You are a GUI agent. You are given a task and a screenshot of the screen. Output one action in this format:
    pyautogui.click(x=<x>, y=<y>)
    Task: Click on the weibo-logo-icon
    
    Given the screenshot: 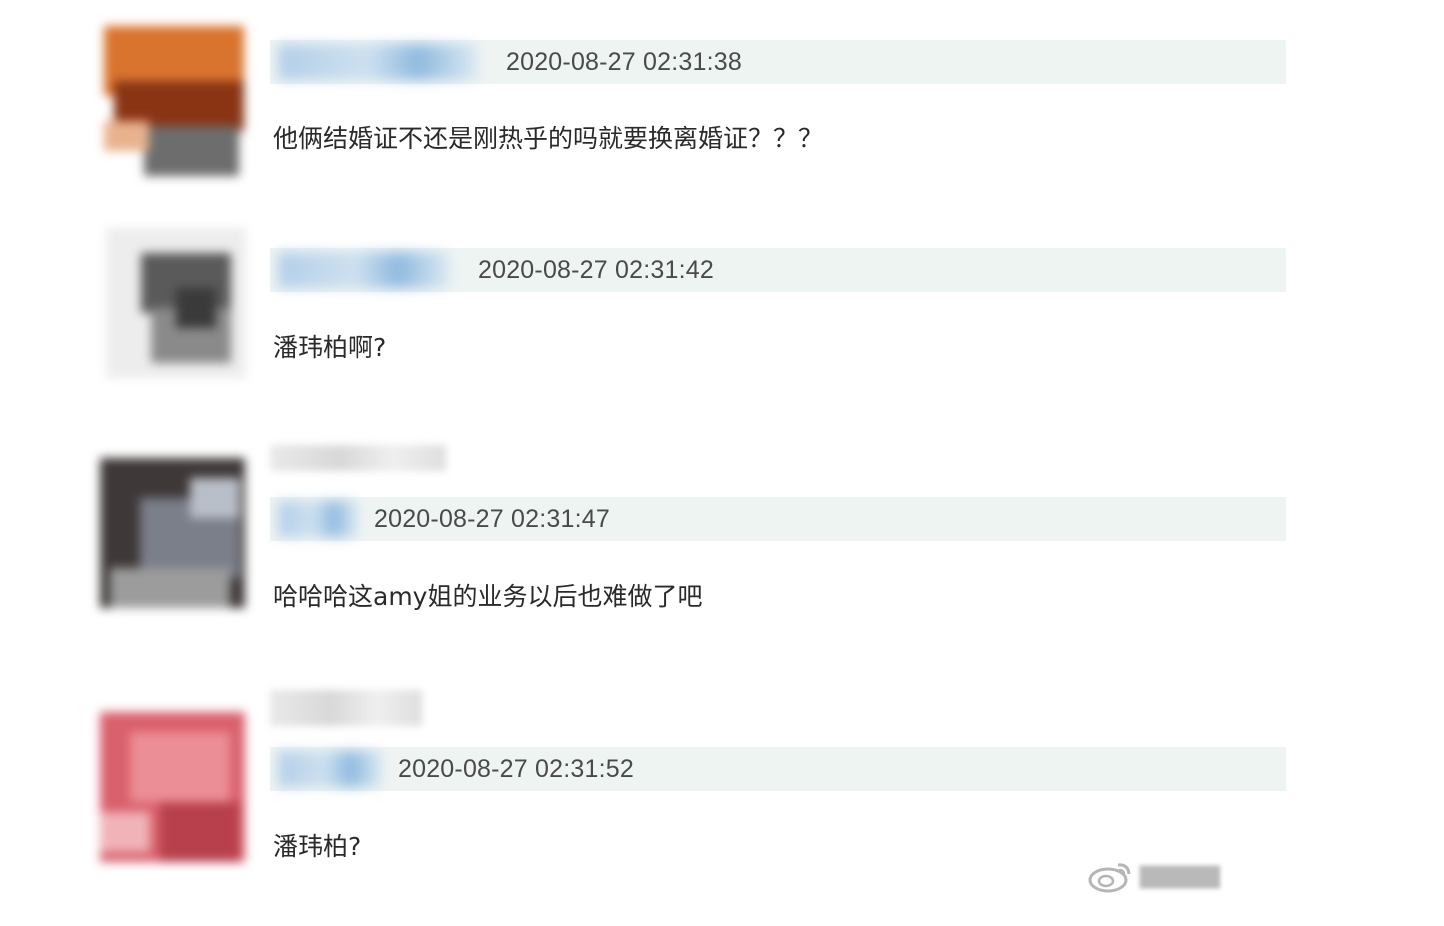 What is the action you would take?
    pyautogui.click(x=1109, y=878)
    